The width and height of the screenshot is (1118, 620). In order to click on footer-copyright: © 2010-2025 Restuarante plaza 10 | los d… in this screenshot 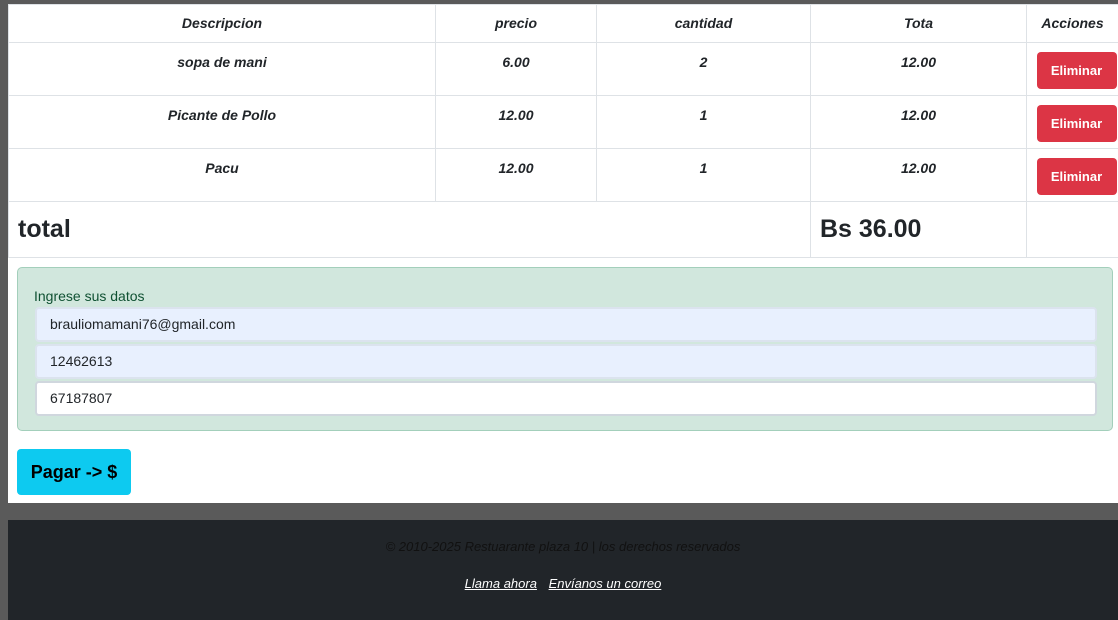, I will do `click(563, 546)`.